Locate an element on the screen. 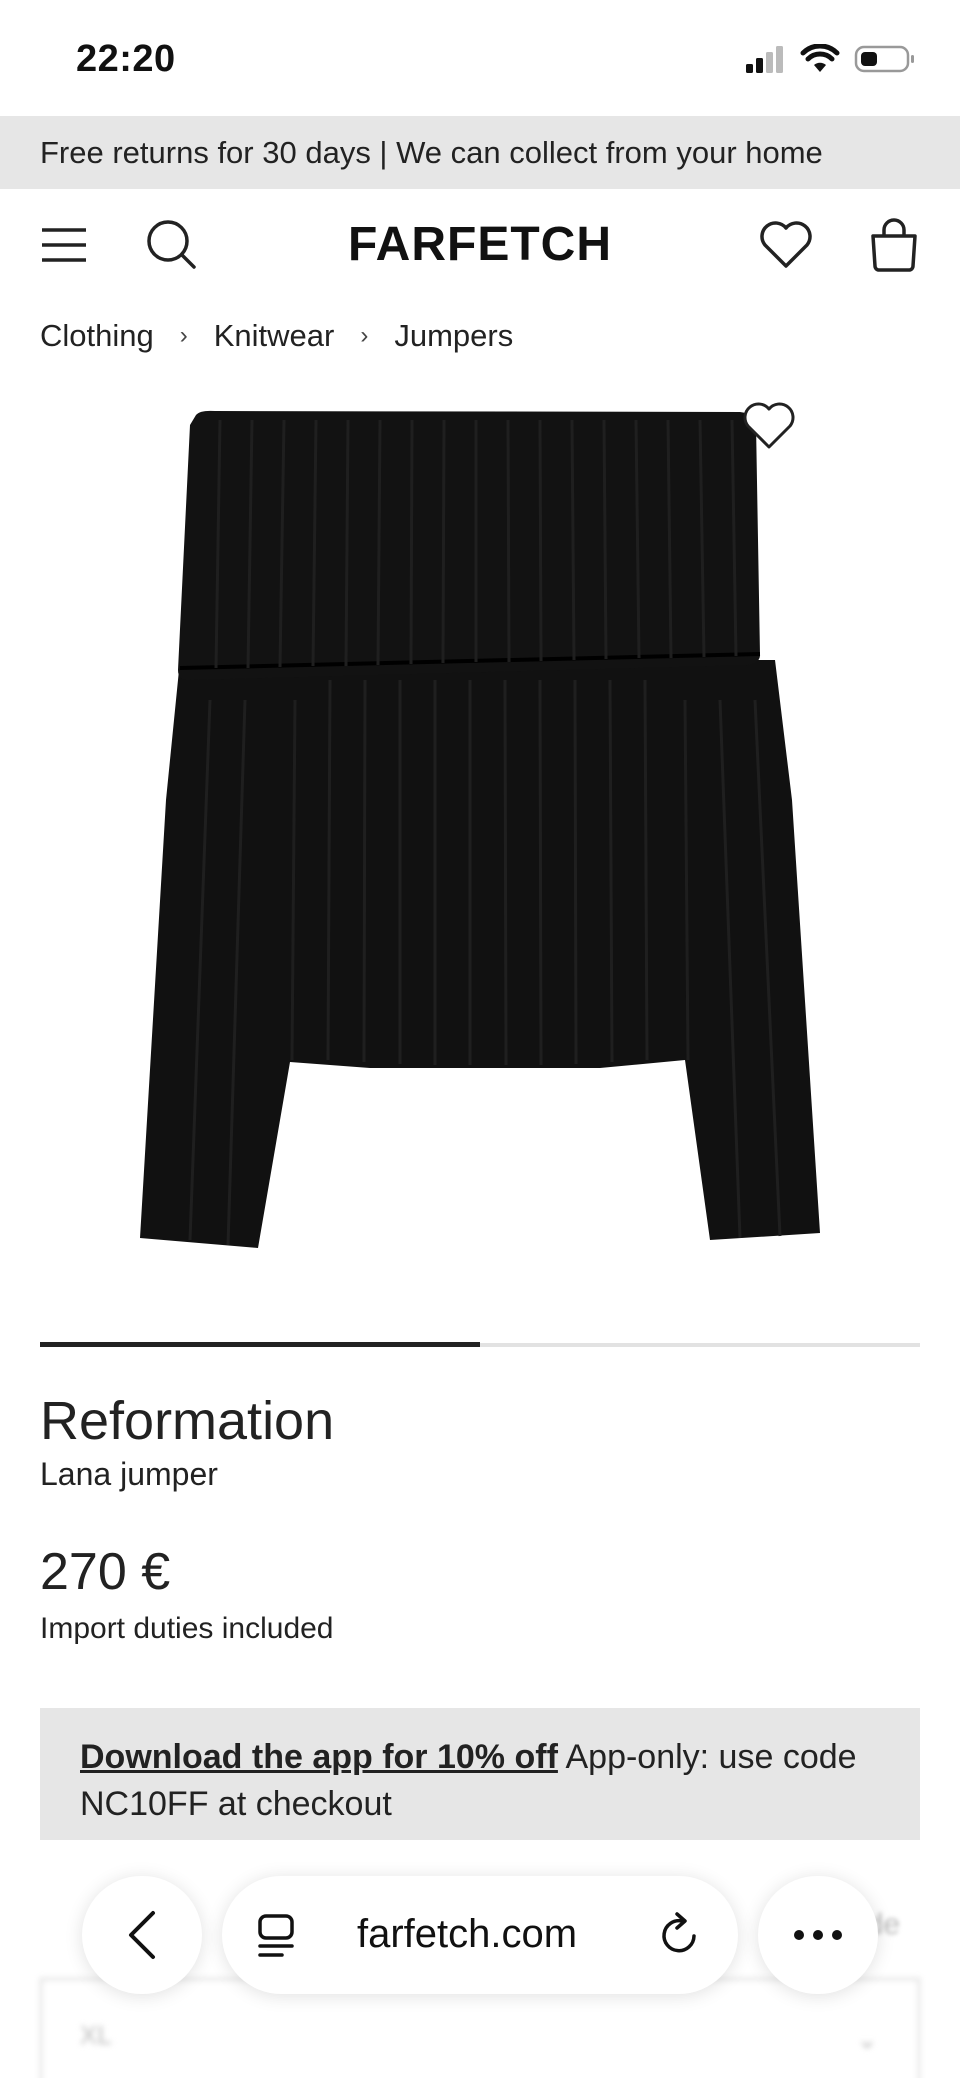 This screenshot has width=960, height=2078. reload-icon is located at coordinates (680, 1935).